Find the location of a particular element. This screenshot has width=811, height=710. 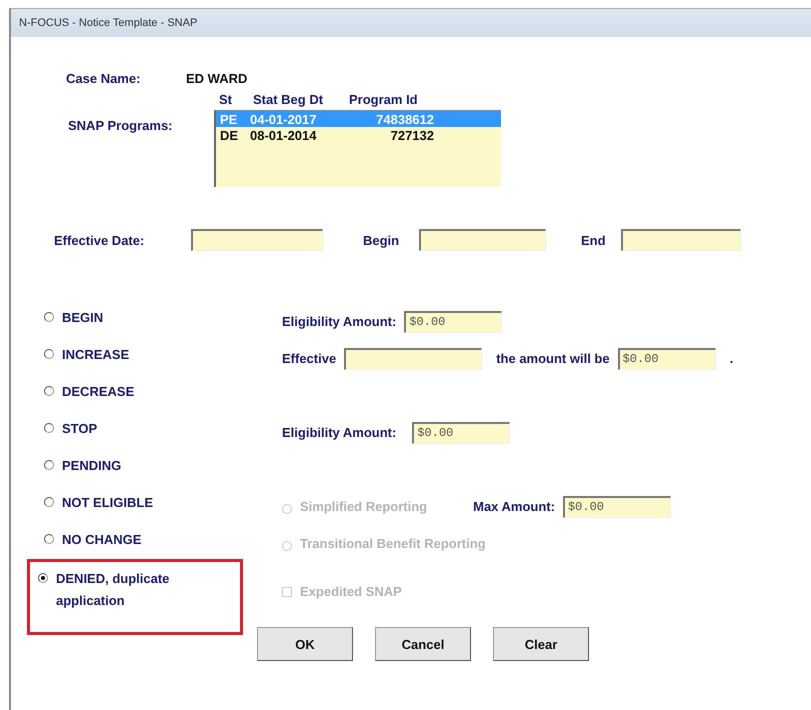

column-header: St is located at coordinates (226, 99).